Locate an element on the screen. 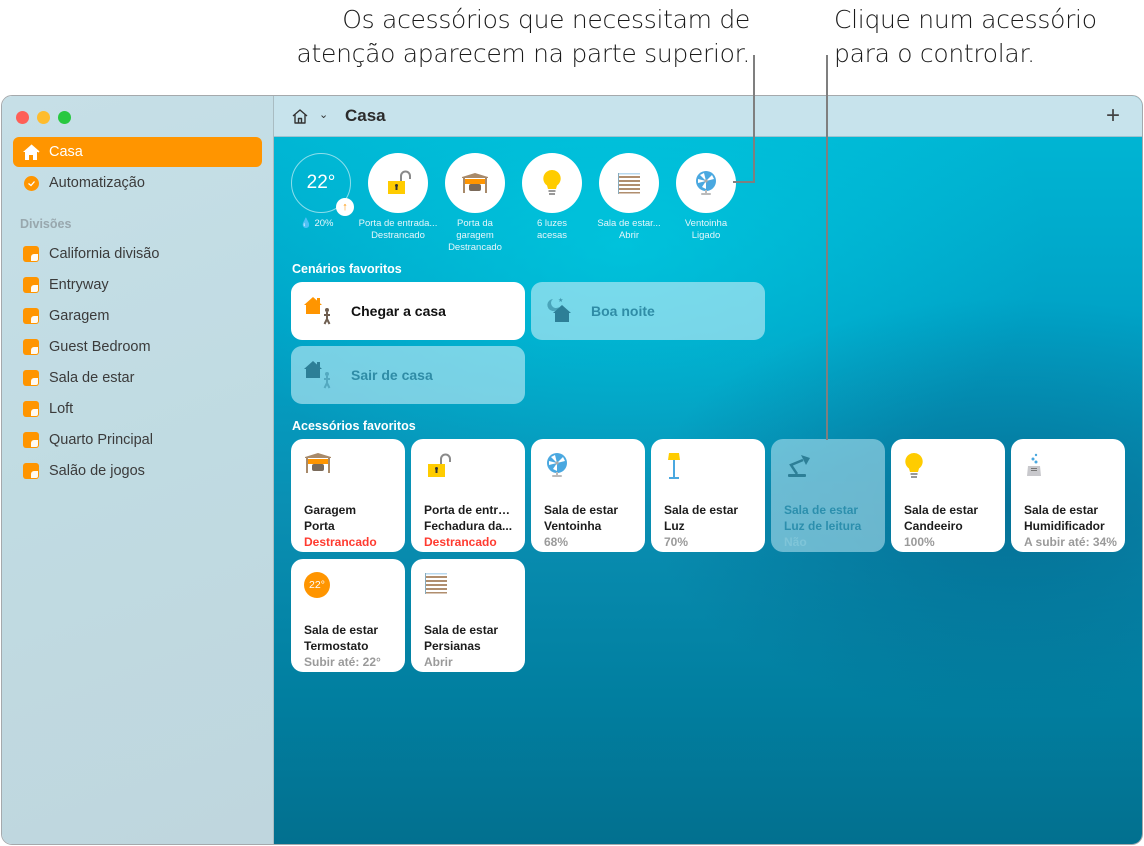  status-label: Ventoinha is located at coordinates (706, 223).